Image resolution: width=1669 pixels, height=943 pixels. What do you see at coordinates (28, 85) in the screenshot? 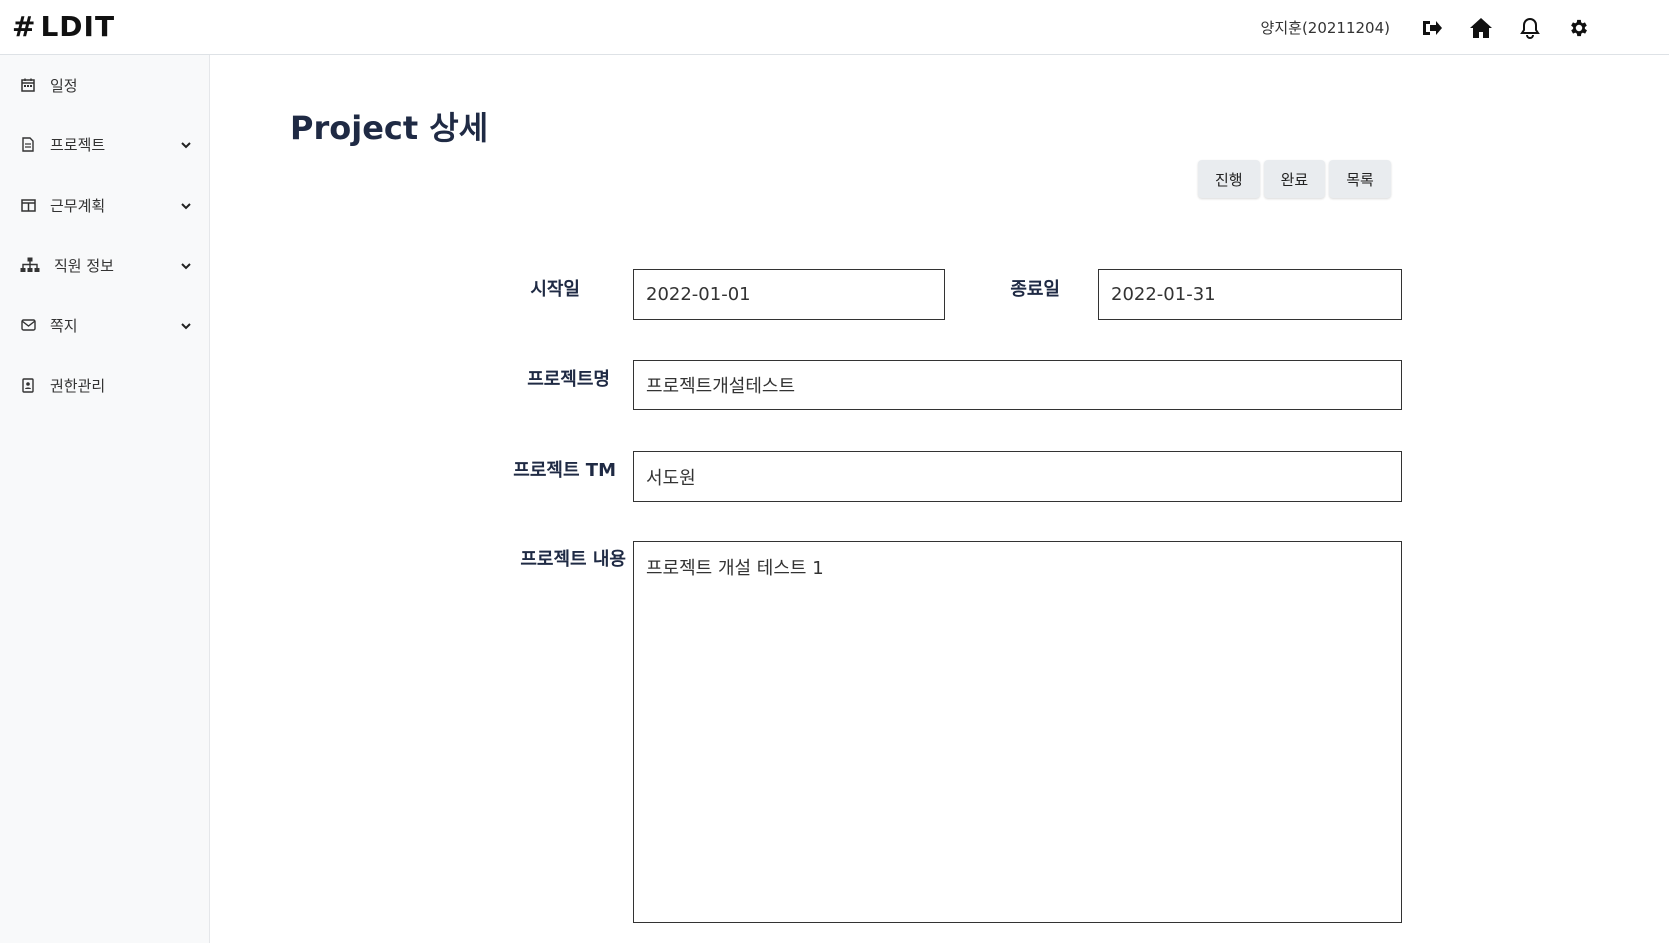
I see `calendar-icon` at bounding box center [28, 85].